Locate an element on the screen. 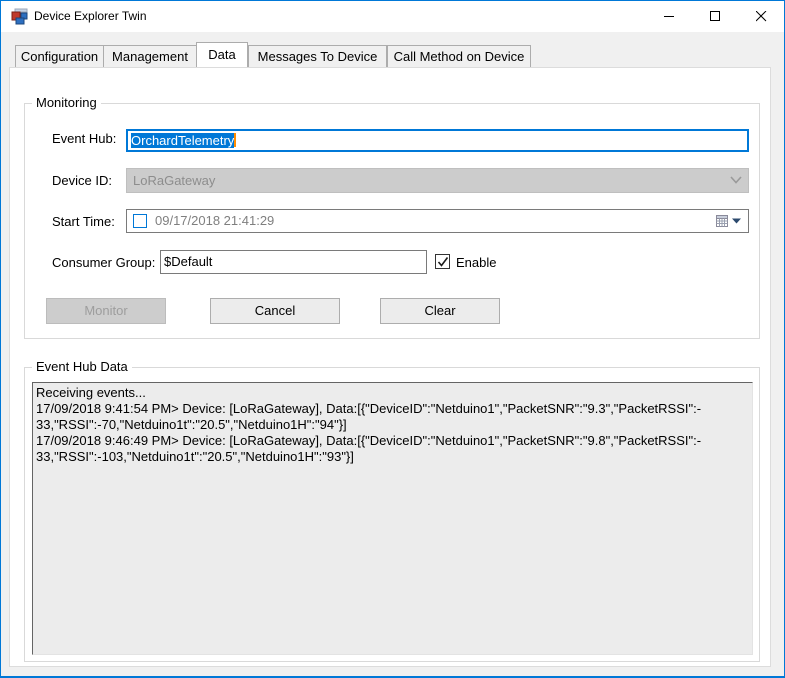  start-time-value: 09/17/2018 21:41:29 is located at coordinates (215, 220).